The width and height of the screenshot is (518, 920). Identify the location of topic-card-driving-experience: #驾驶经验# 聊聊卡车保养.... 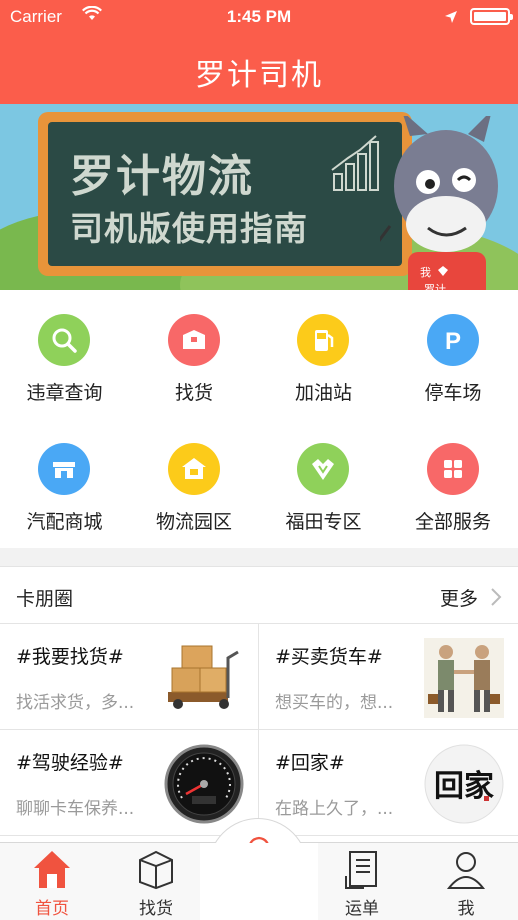
(129, 783).